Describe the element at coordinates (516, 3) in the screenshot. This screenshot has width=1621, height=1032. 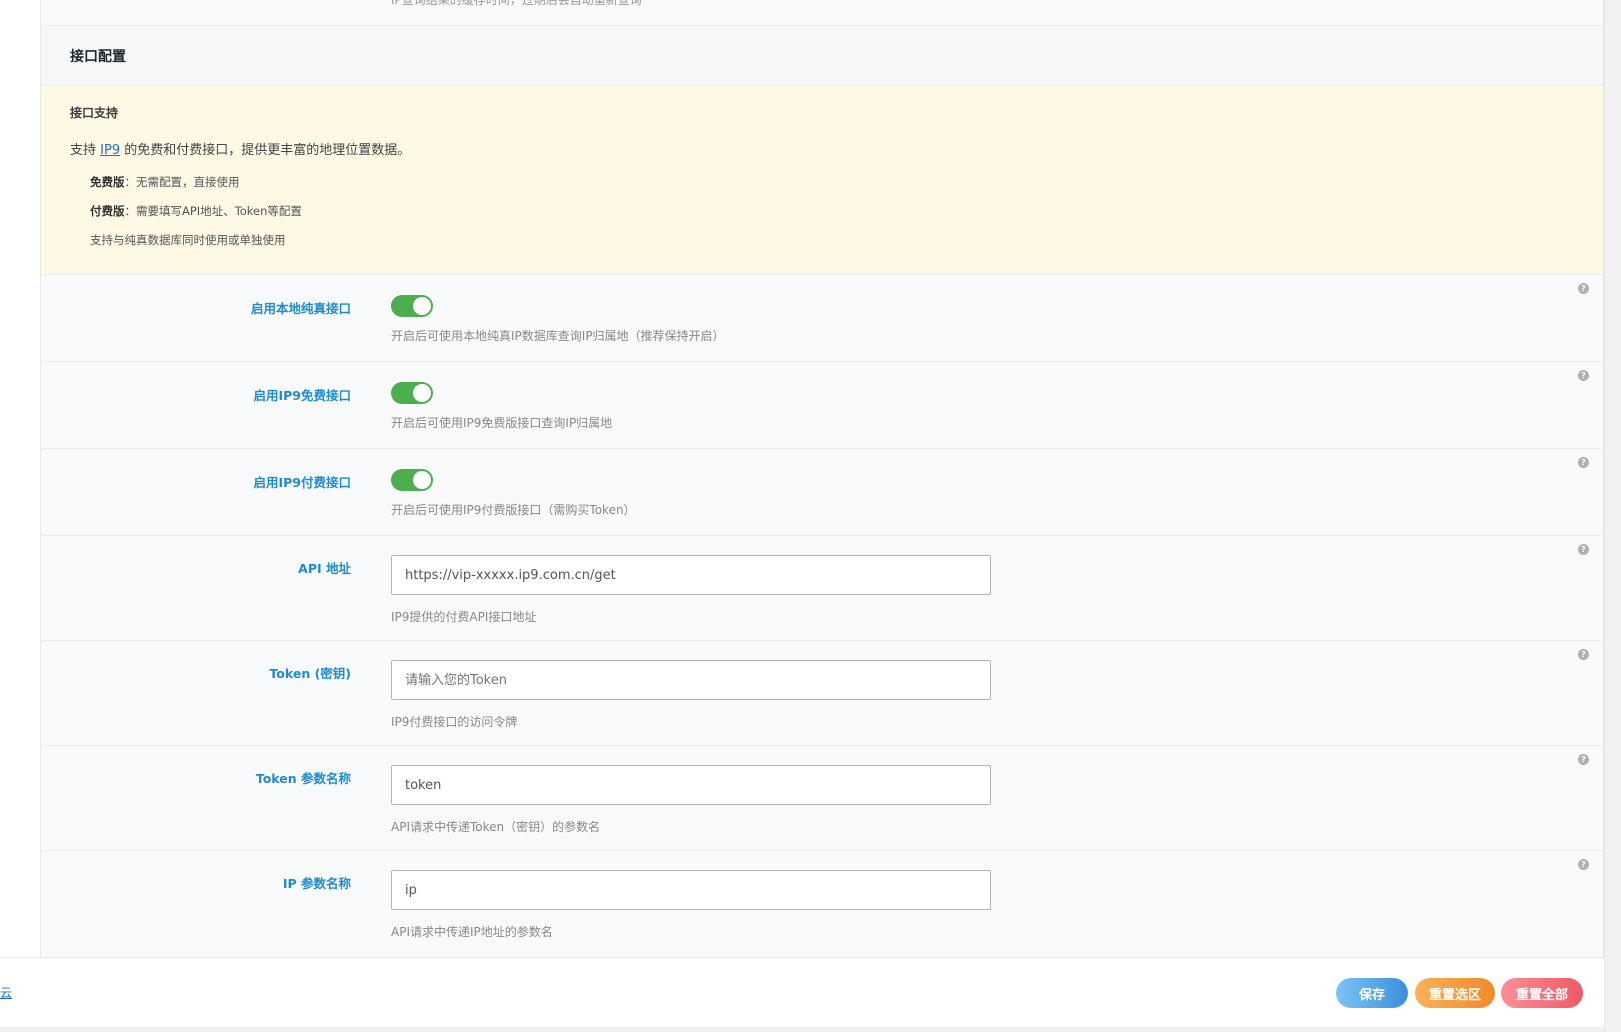
I see `previous-field-description: IP查询结果的缓存时间，过期后会自动重新查询` at that location.